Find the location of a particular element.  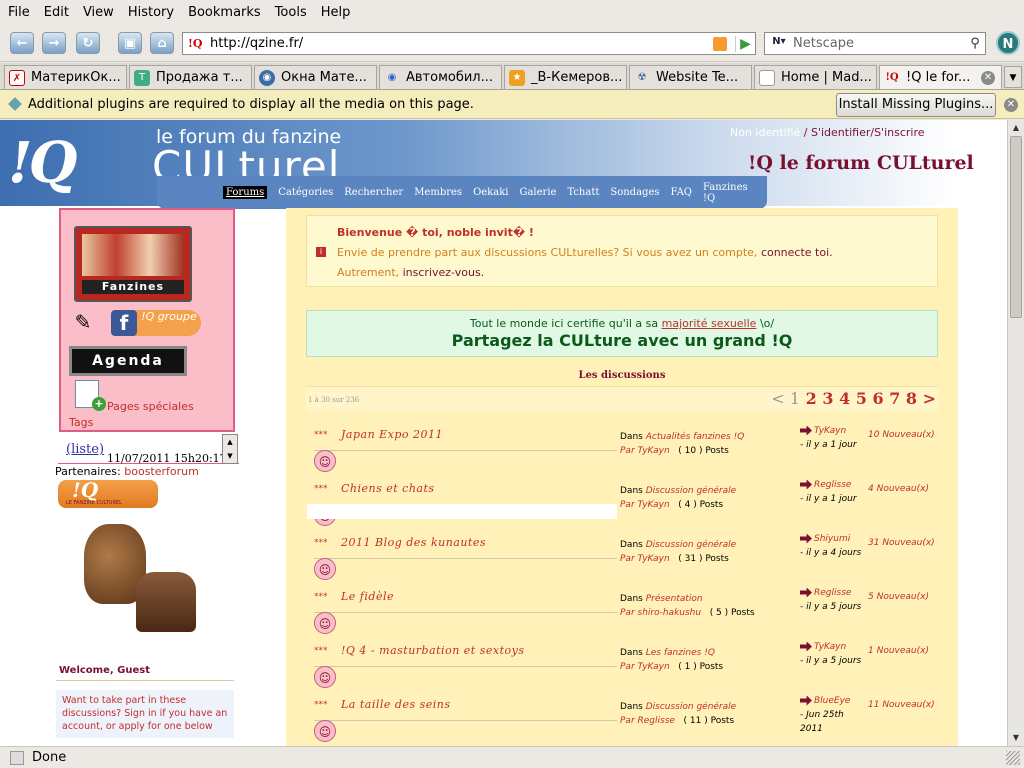

menu-file: File is located at coordinates (19, 12).